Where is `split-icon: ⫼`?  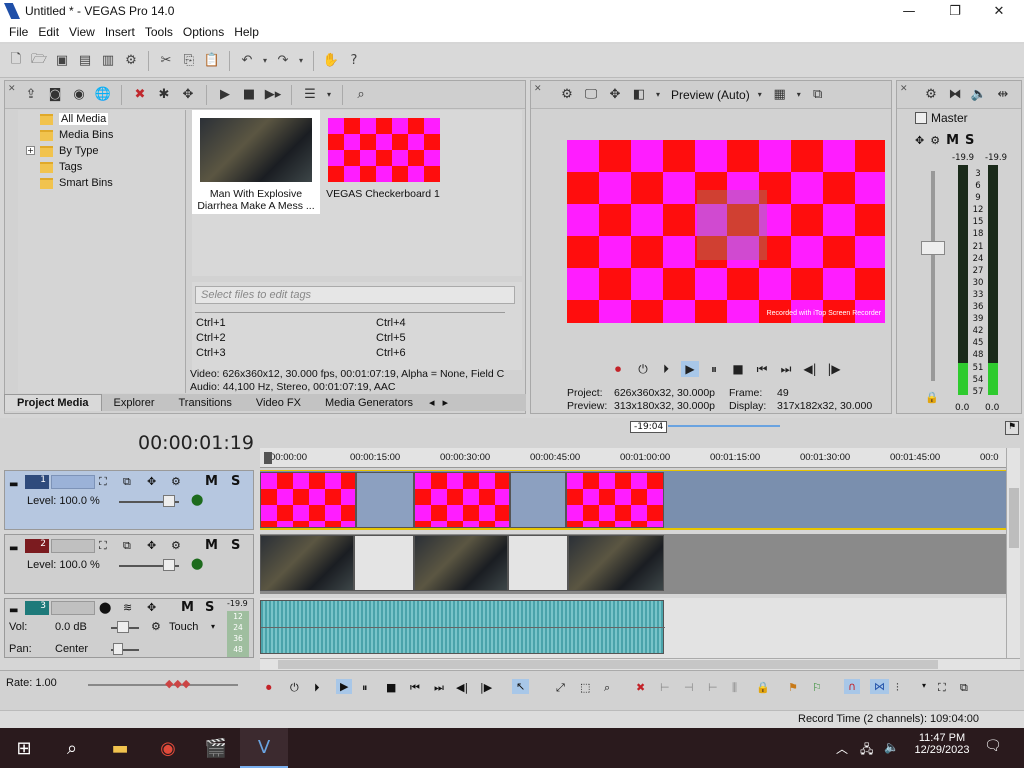
split-icon: ⫼ is located at coordinates (734, 688).